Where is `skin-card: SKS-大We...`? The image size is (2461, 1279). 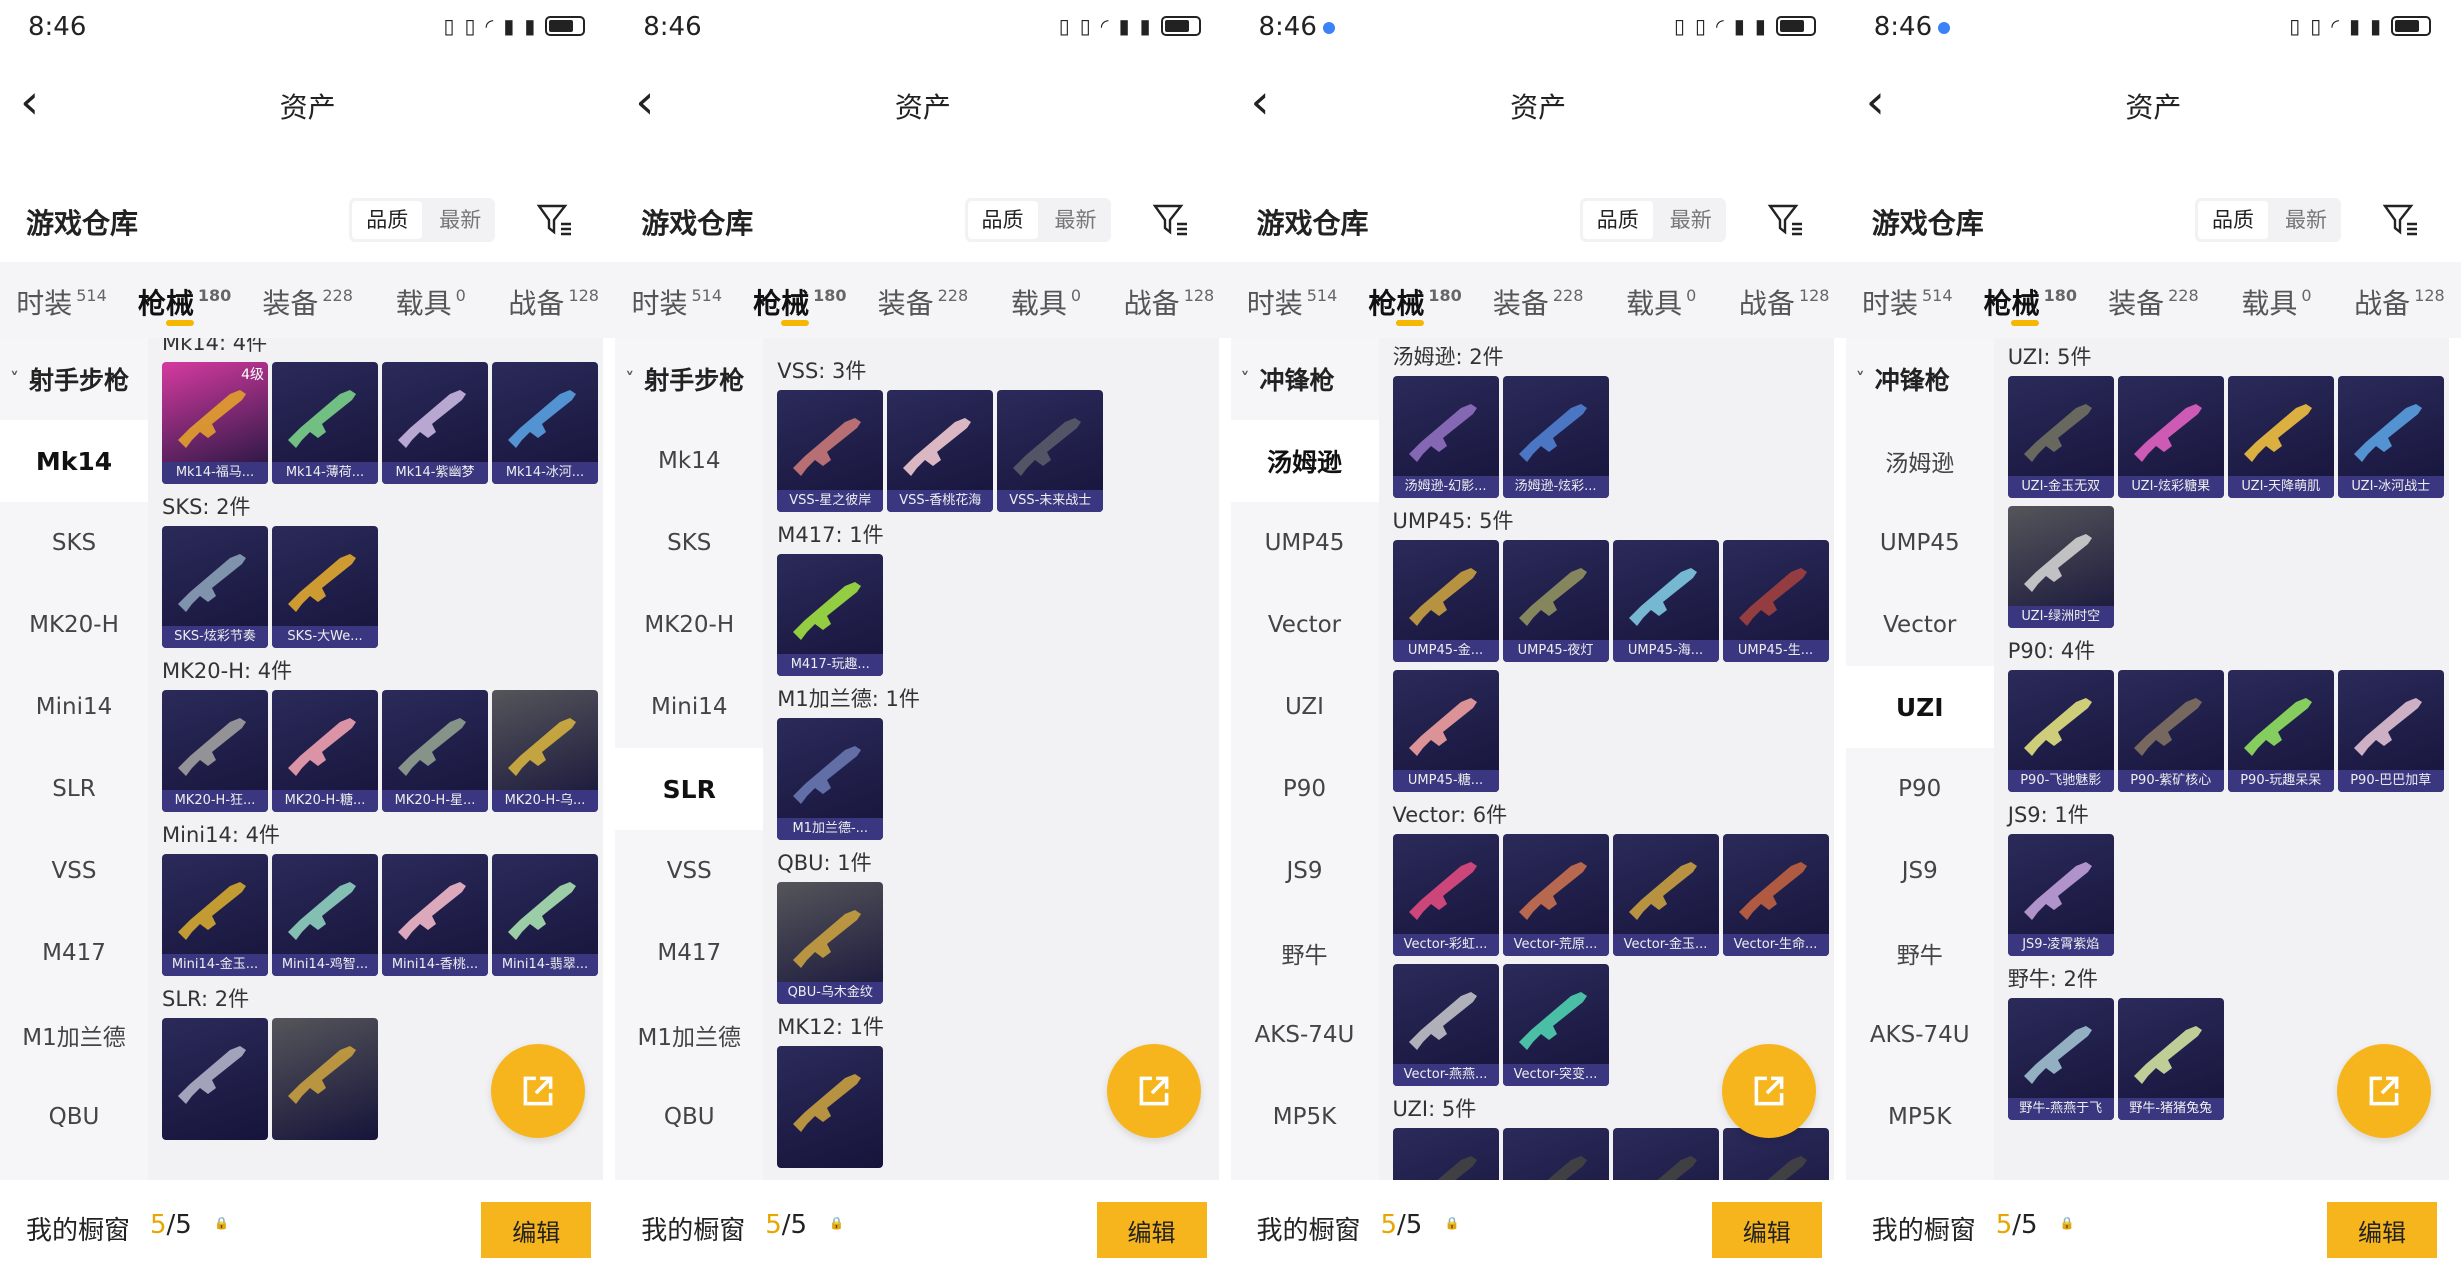 skin-card: SKS-大We... is located at coordinates (325, 587).